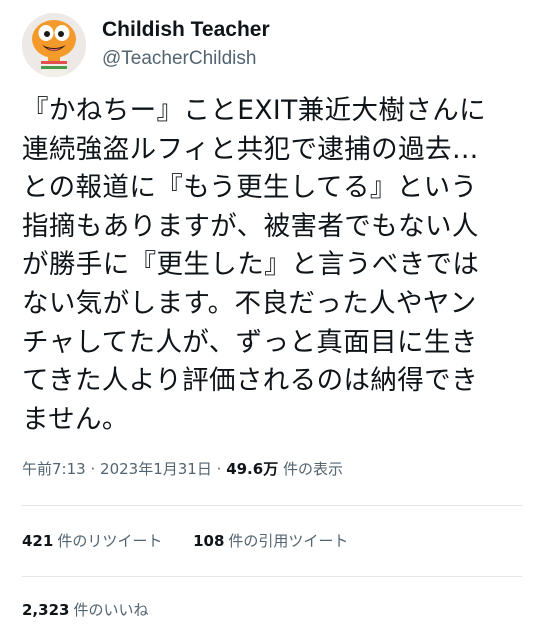  I want to click on likes-count: 2,323, so click(46, 610).